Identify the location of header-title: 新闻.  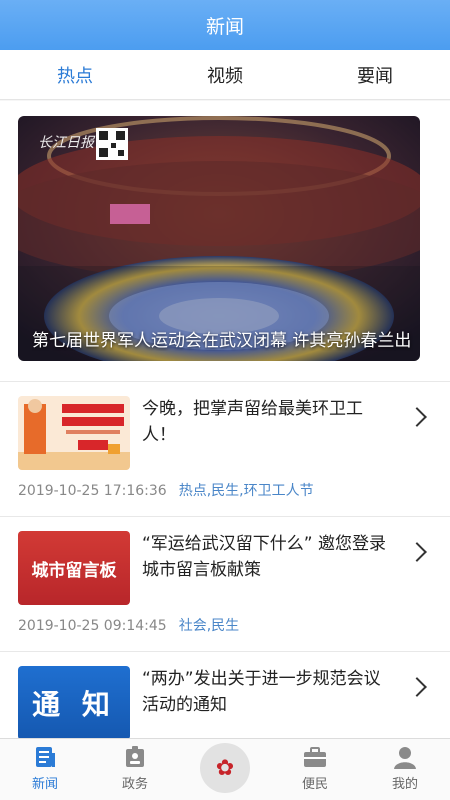
(224, 26).